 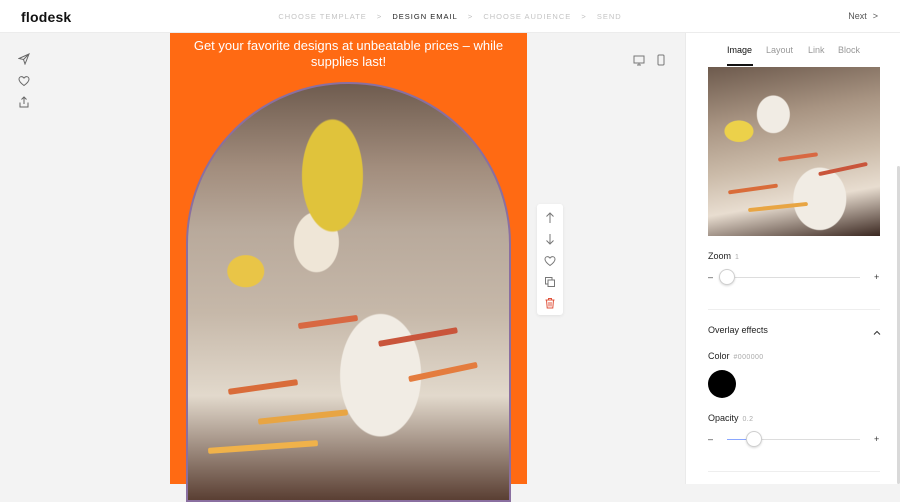 What do you see at coordinates (794, 151) in the screenshot?
I see `image-preview` at bounding box center [794, 151].